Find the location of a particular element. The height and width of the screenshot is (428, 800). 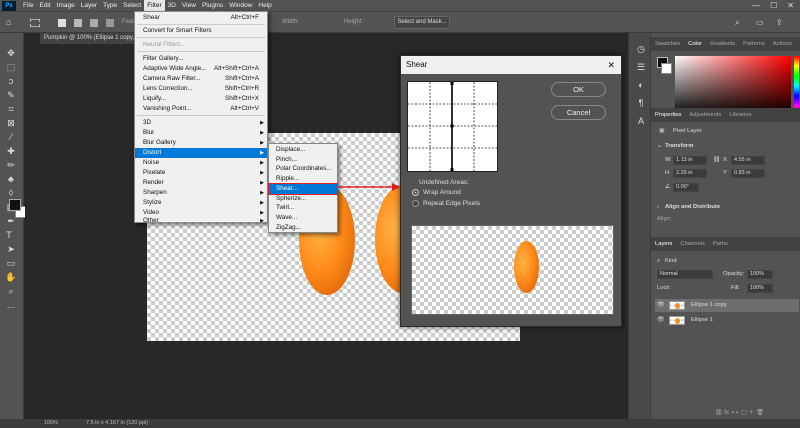

menu-item-distort: Distort ▶ is located at coordinates (201, 153).